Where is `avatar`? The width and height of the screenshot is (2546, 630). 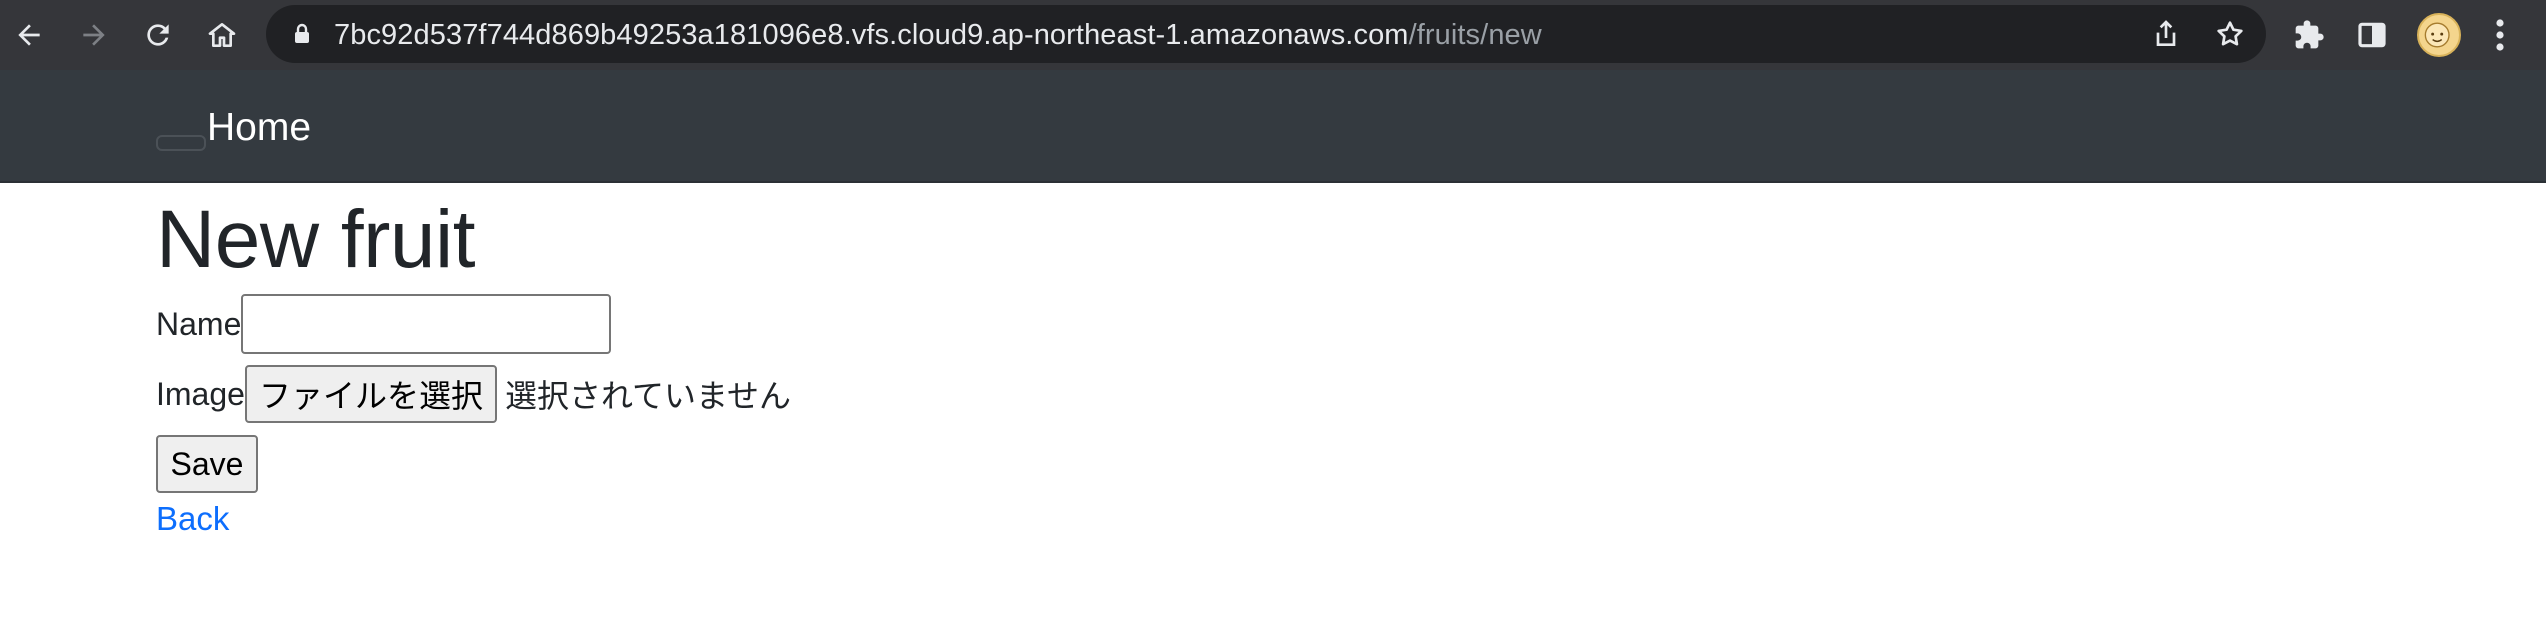
avatar is located at coordinates (2439, 35).